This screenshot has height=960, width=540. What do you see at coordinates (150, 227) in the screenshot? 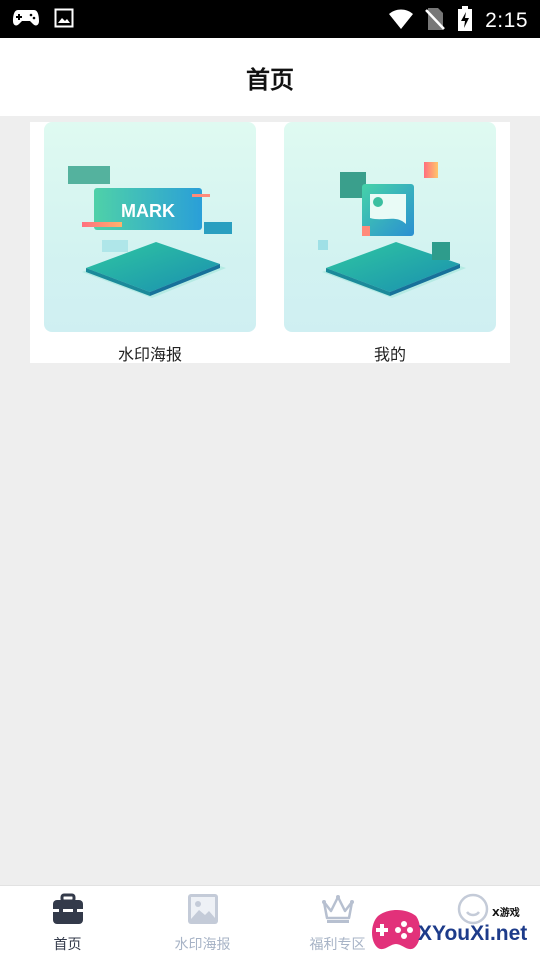
I see `watermark-illustration: MARK` at bounding box center [150, 227].